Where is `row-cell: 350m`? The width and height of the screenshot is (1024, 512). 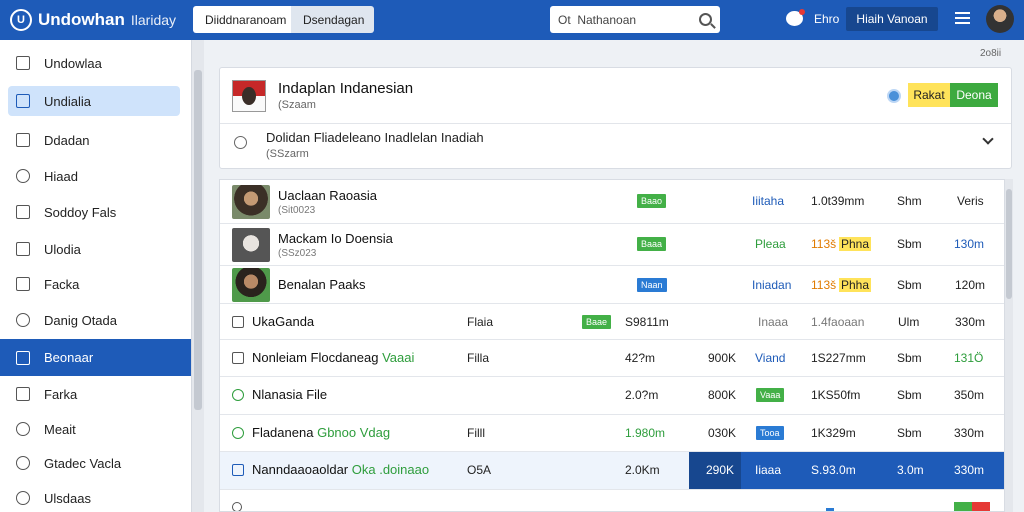
row-cell: 350m is located at coordinates (969, 395).